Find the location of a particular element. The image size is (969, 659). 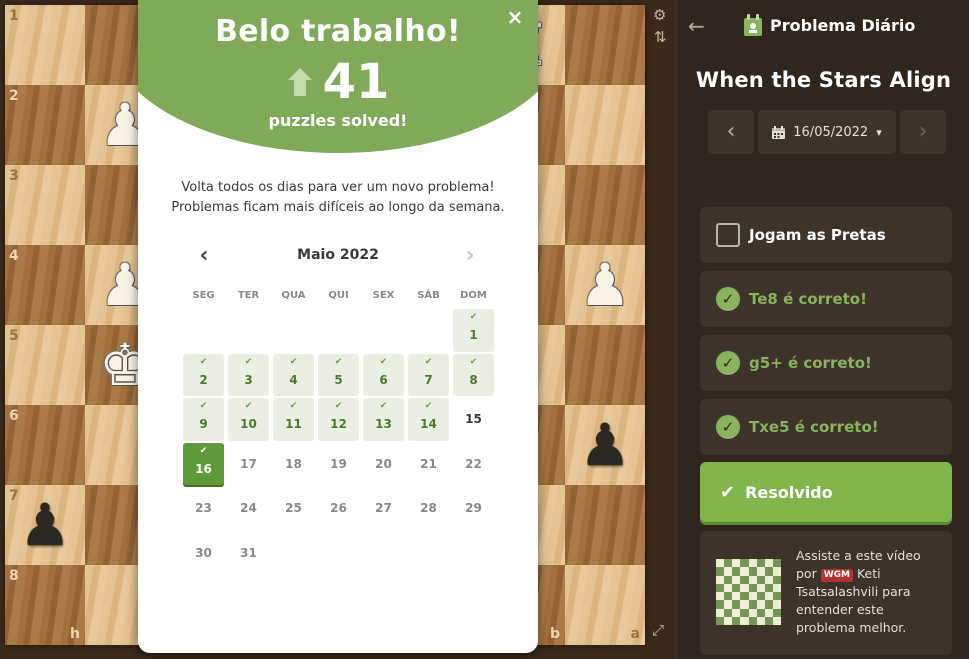

date-picker: 16/05/2022 ▾ is located at coordinates (827, 132).